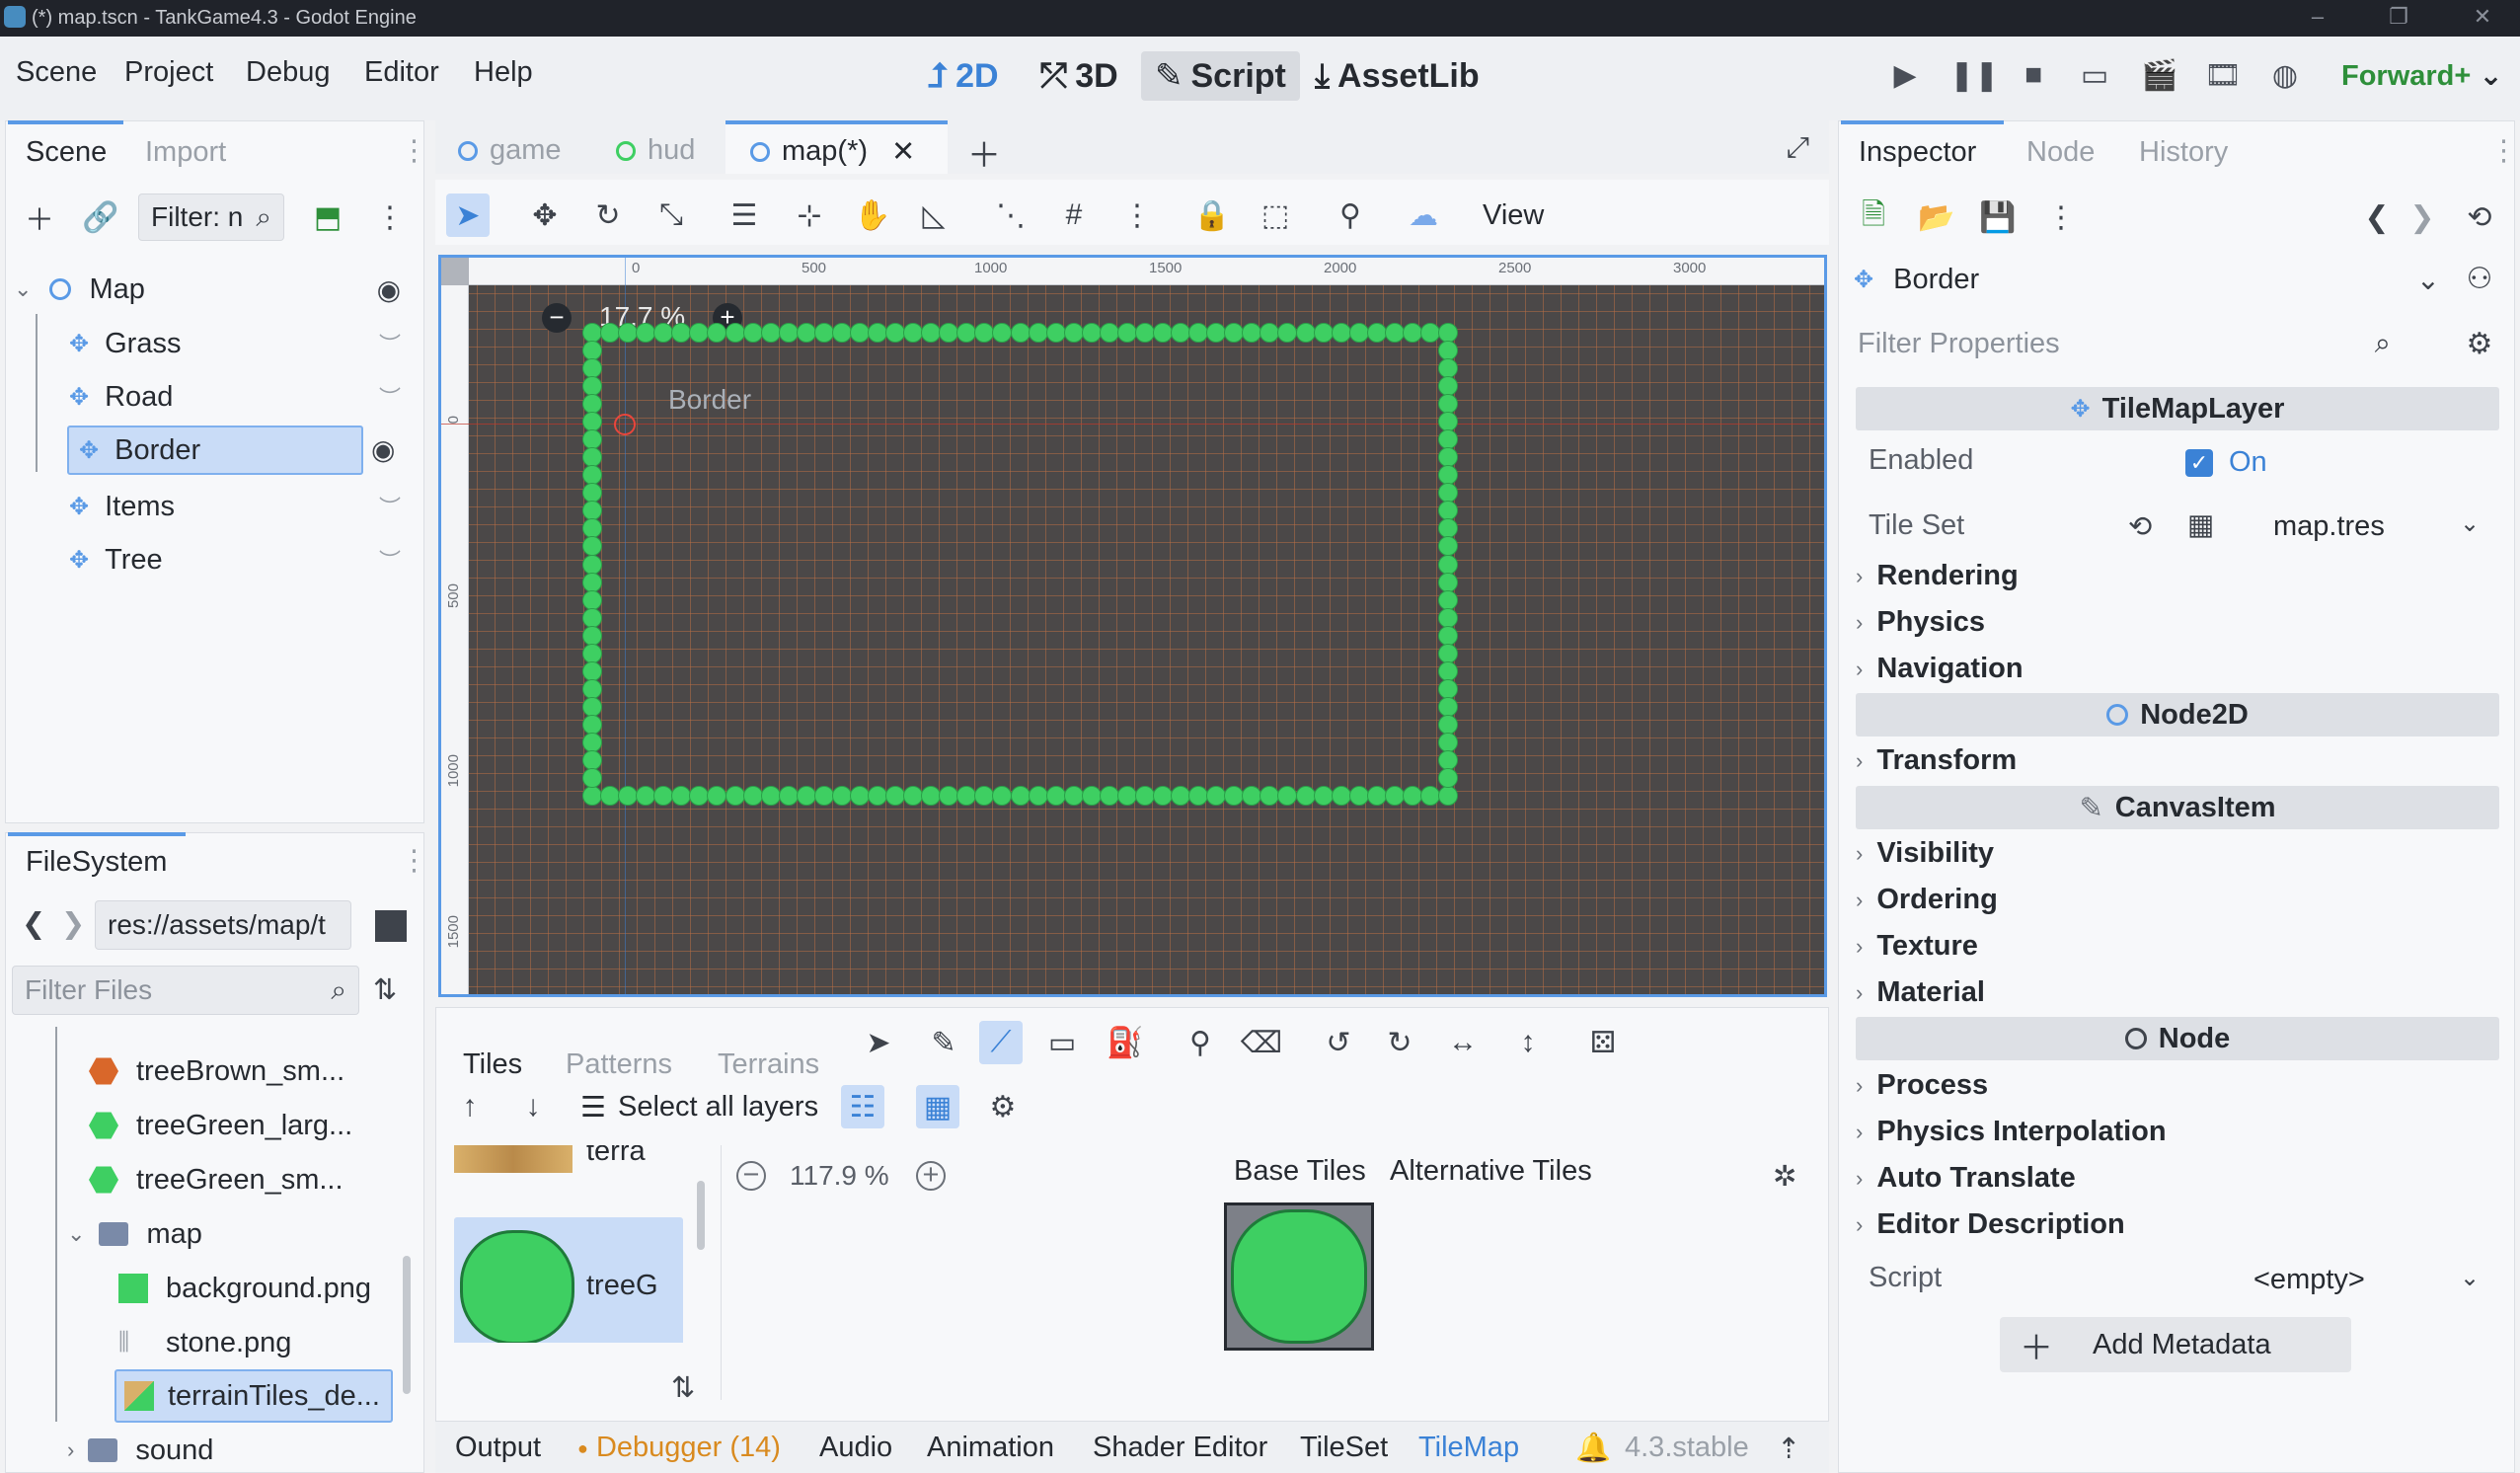 The width and height of the screenshot is (2520, 1473). I want to click on rotate-right-icon: ↻, so click(1399, 1043).